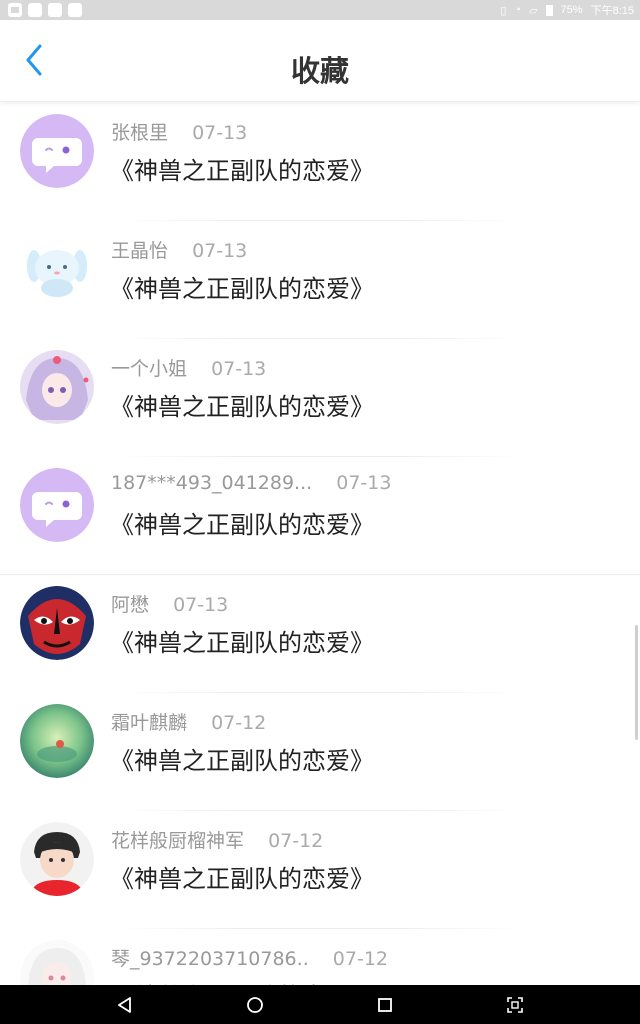 This screenshot has height=1024, width=640. Describe the element at coordinates (320, 10) in the screenshot. I see `status-bar: ▯ ◔ ▱ 75% 下午8:15` at that location.